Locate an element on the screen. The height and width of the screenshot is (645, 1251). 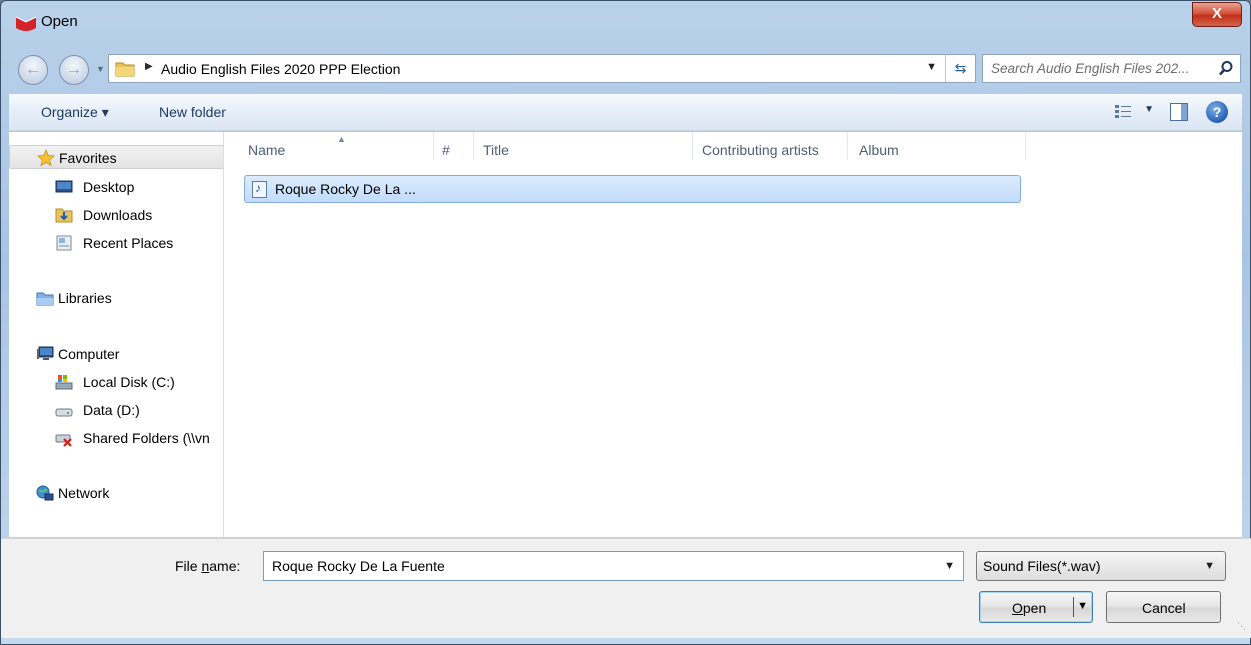
cancel-button: Cancel is located at coordinates (1163, 607).